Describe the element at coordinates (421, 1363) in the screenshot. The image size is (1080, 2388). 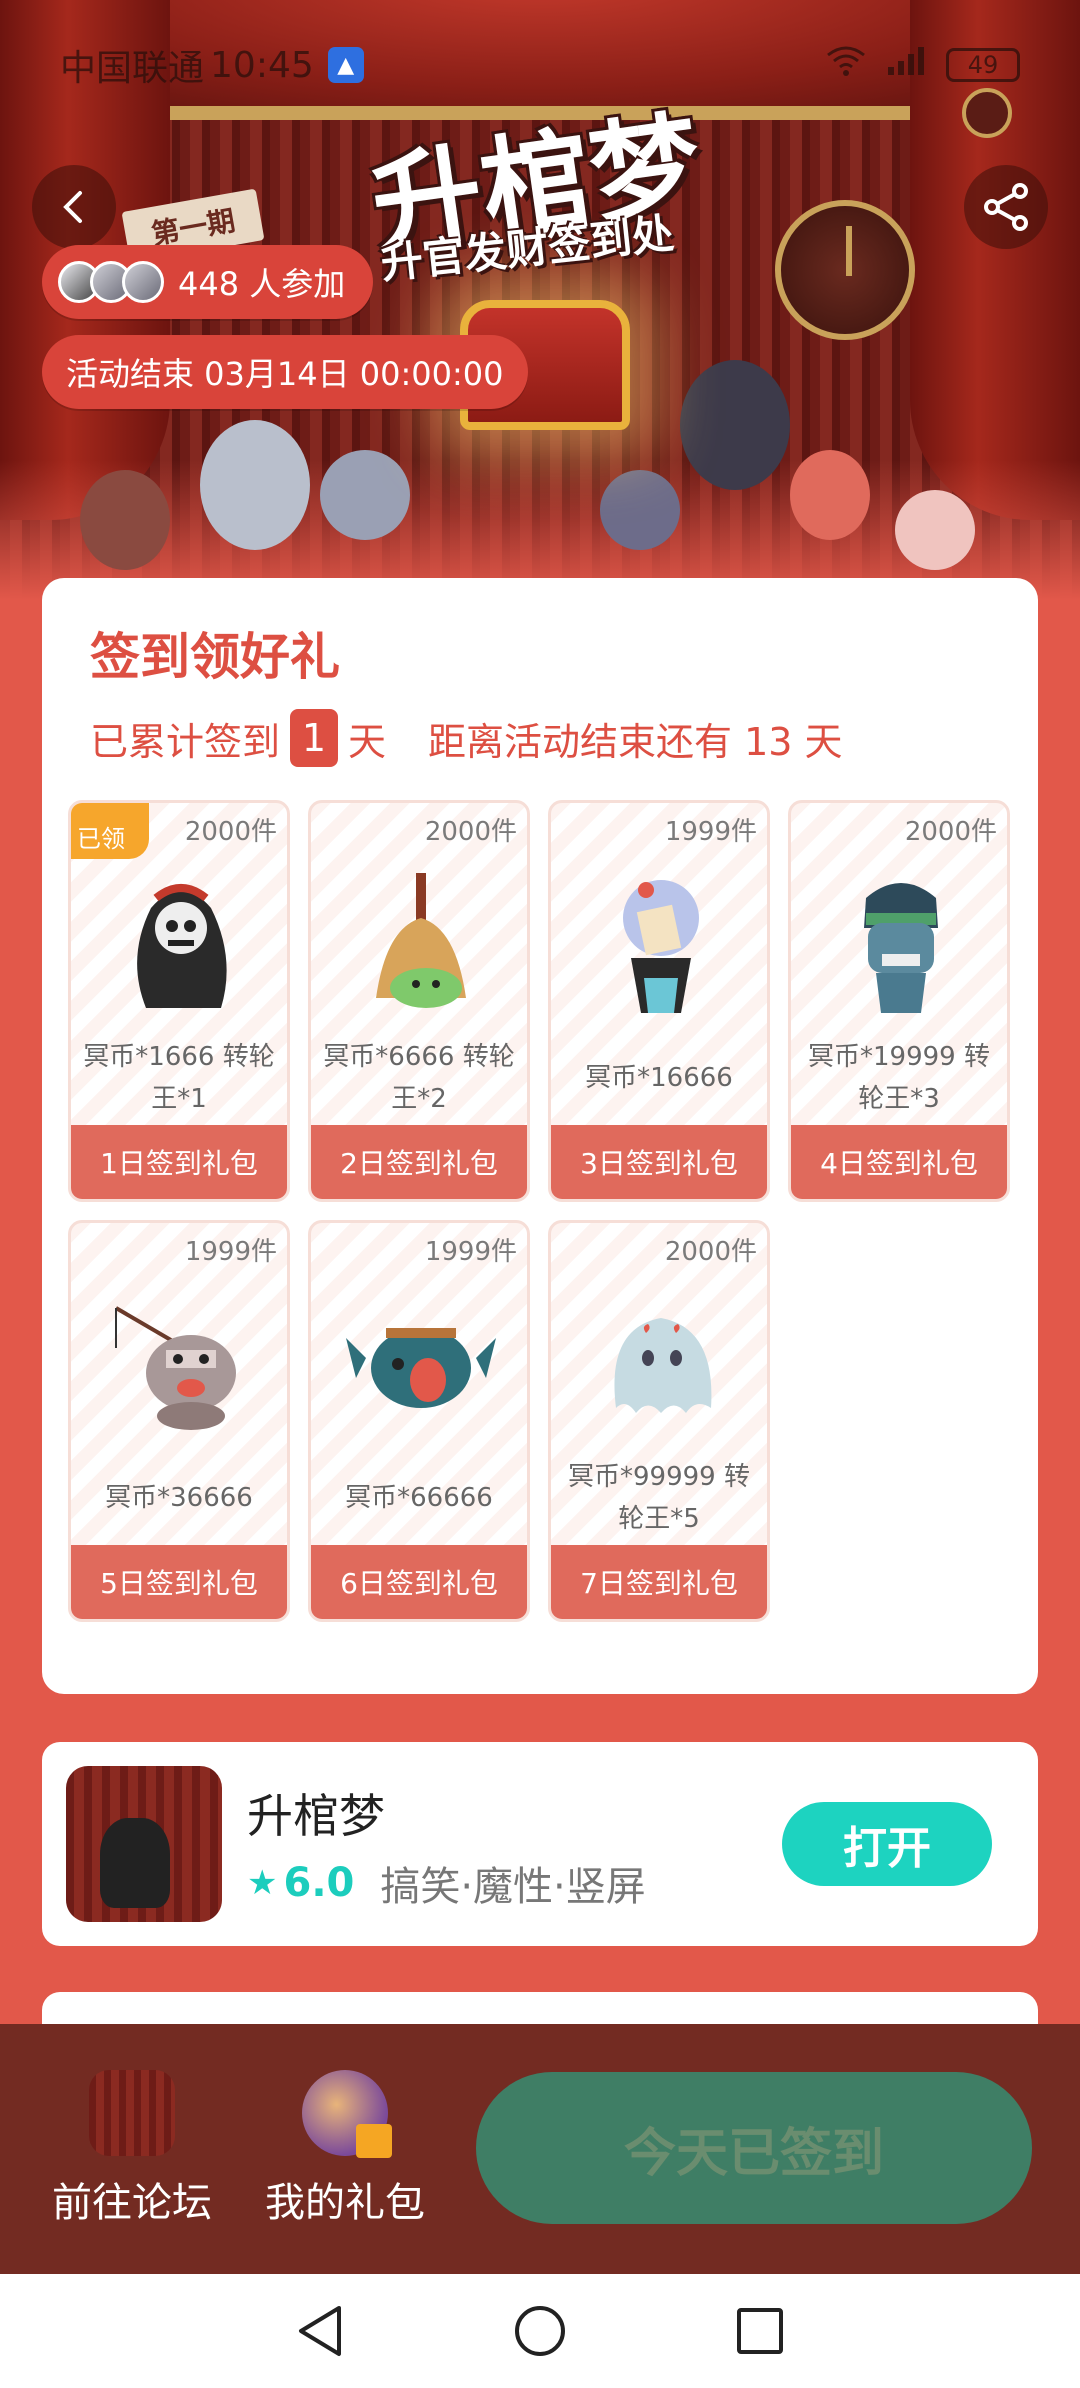
I see `fish-monster-character-image` at that location.